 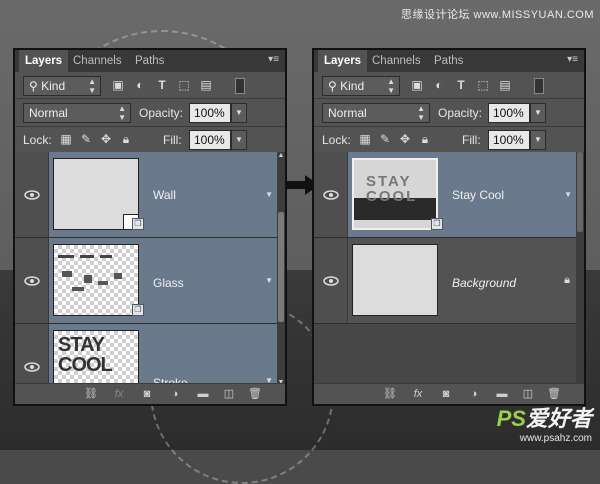 What do you see at coordinates (53, 86) in the screenshot?
I see `kind-label: Kind` at bounding box center [53, 86].